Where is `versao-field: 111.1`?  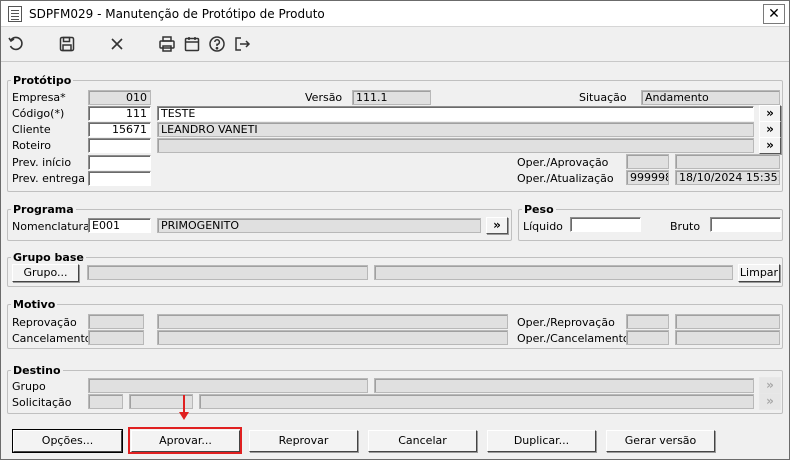
versao-field: 111.1 is located at coordinates (391, 97).